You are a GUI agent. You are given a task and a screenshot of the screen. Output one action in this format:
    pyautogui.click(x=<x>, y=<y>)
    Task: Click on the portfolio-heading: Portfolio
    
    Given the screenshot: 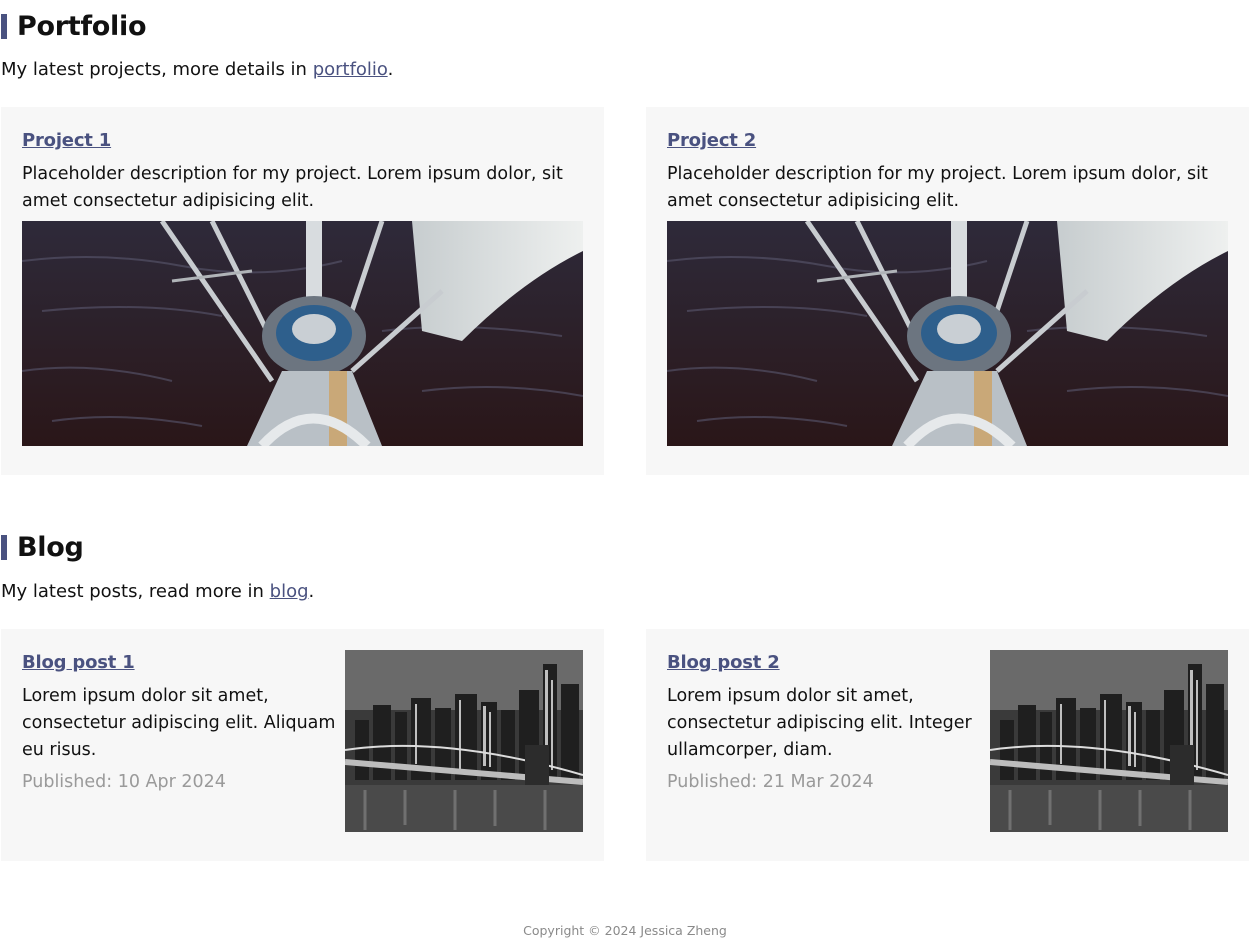 What is the action you would take?
    pyautogui.click(x=74, y=26)
    